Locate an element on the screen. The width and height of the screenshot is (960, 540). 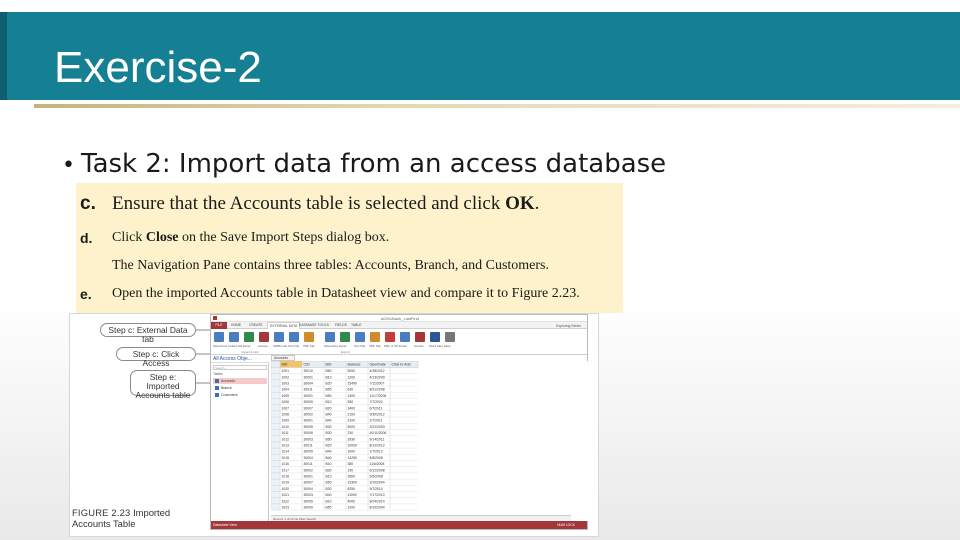
table-cell: 190 is located at coordinates (351, 470).